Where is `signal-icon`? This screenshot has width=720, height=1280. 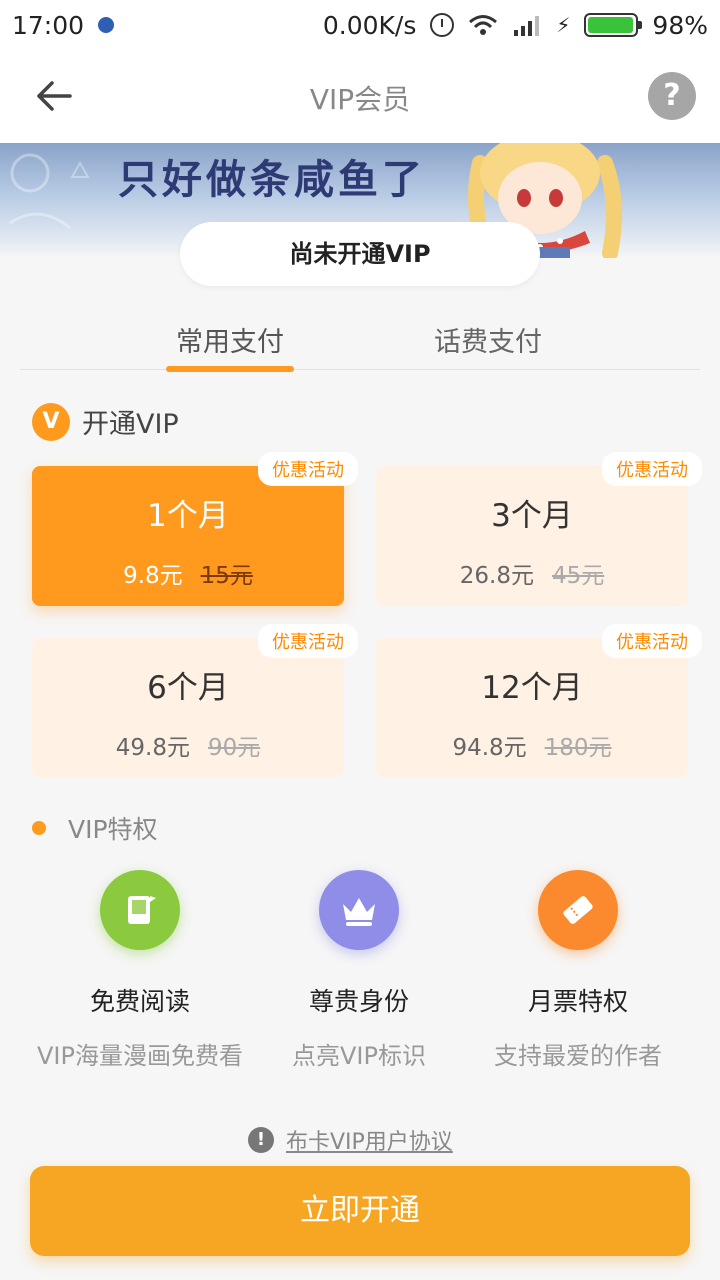 signal-icon is located at coordinates (527, 26).